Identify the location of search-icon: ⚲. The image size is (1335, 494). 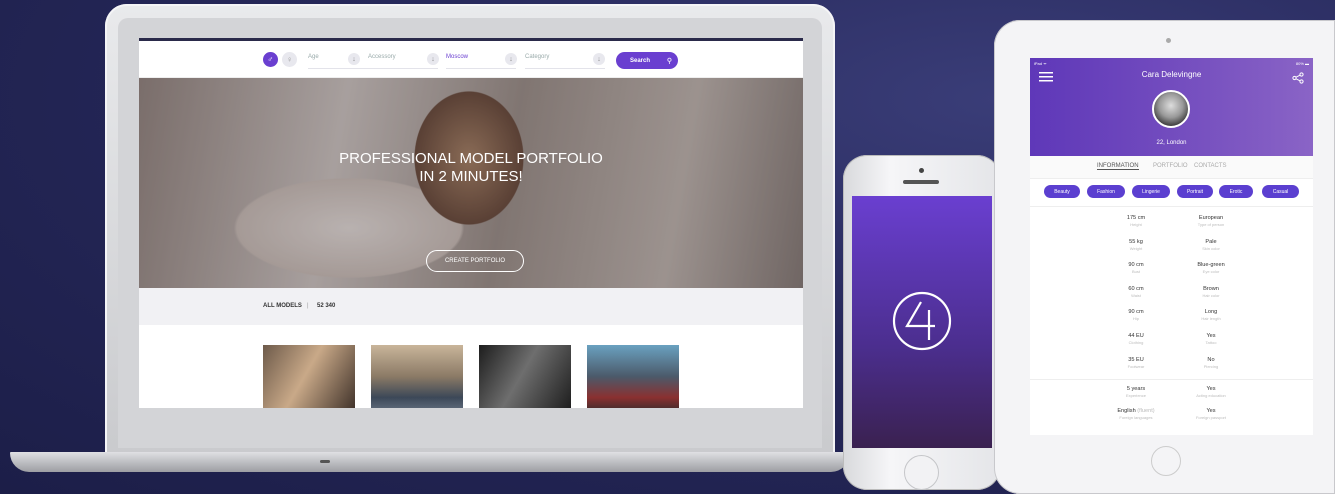
(669, 61).